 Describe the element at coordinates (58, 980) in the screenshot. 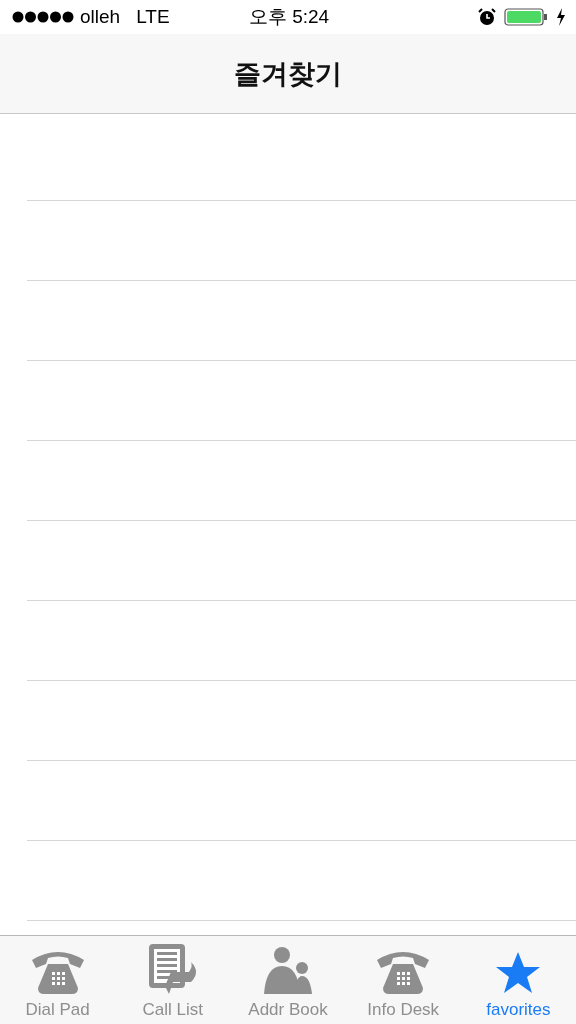

I see `tab-bar-item: Dial Pad` at that location.